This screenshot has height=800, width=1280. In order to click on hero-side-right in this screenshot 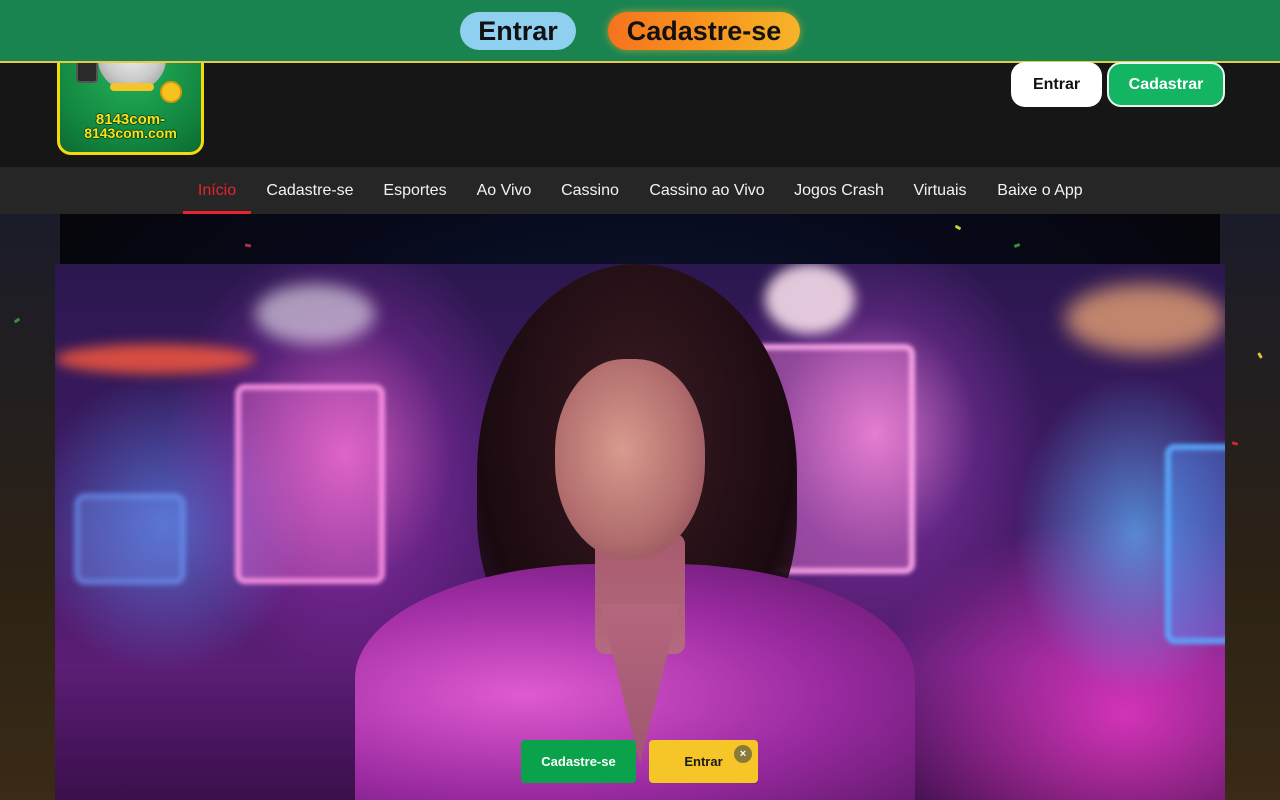, I will do `click(1250, 507)`.